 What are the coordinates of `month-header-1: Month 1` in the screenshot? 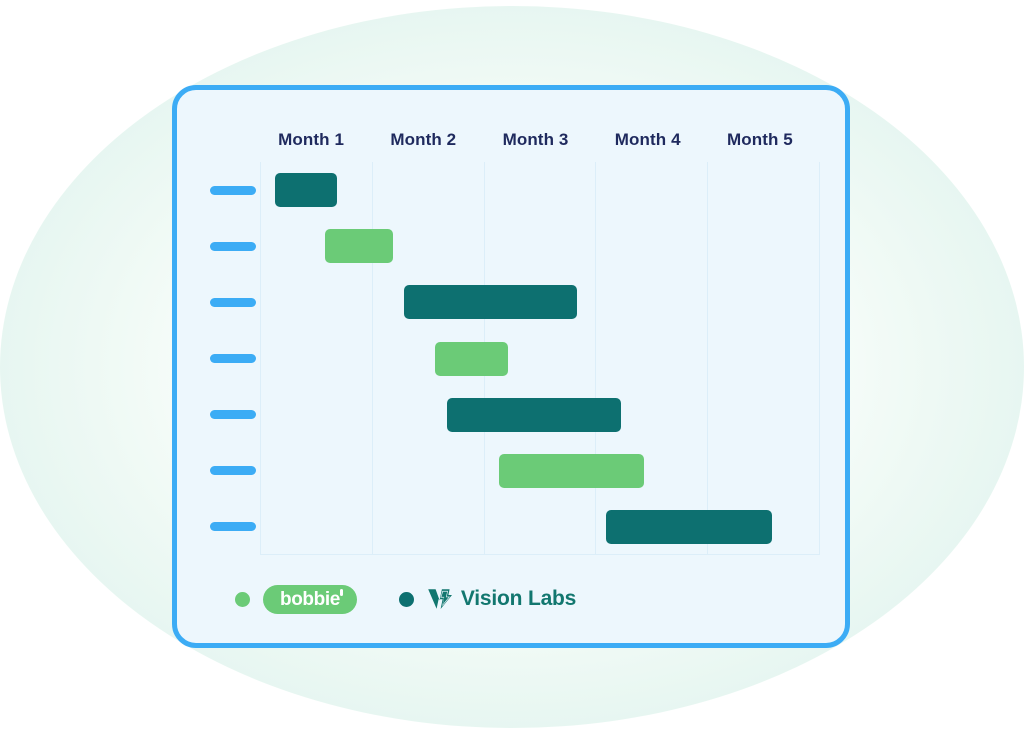 It's located at (311, 139).